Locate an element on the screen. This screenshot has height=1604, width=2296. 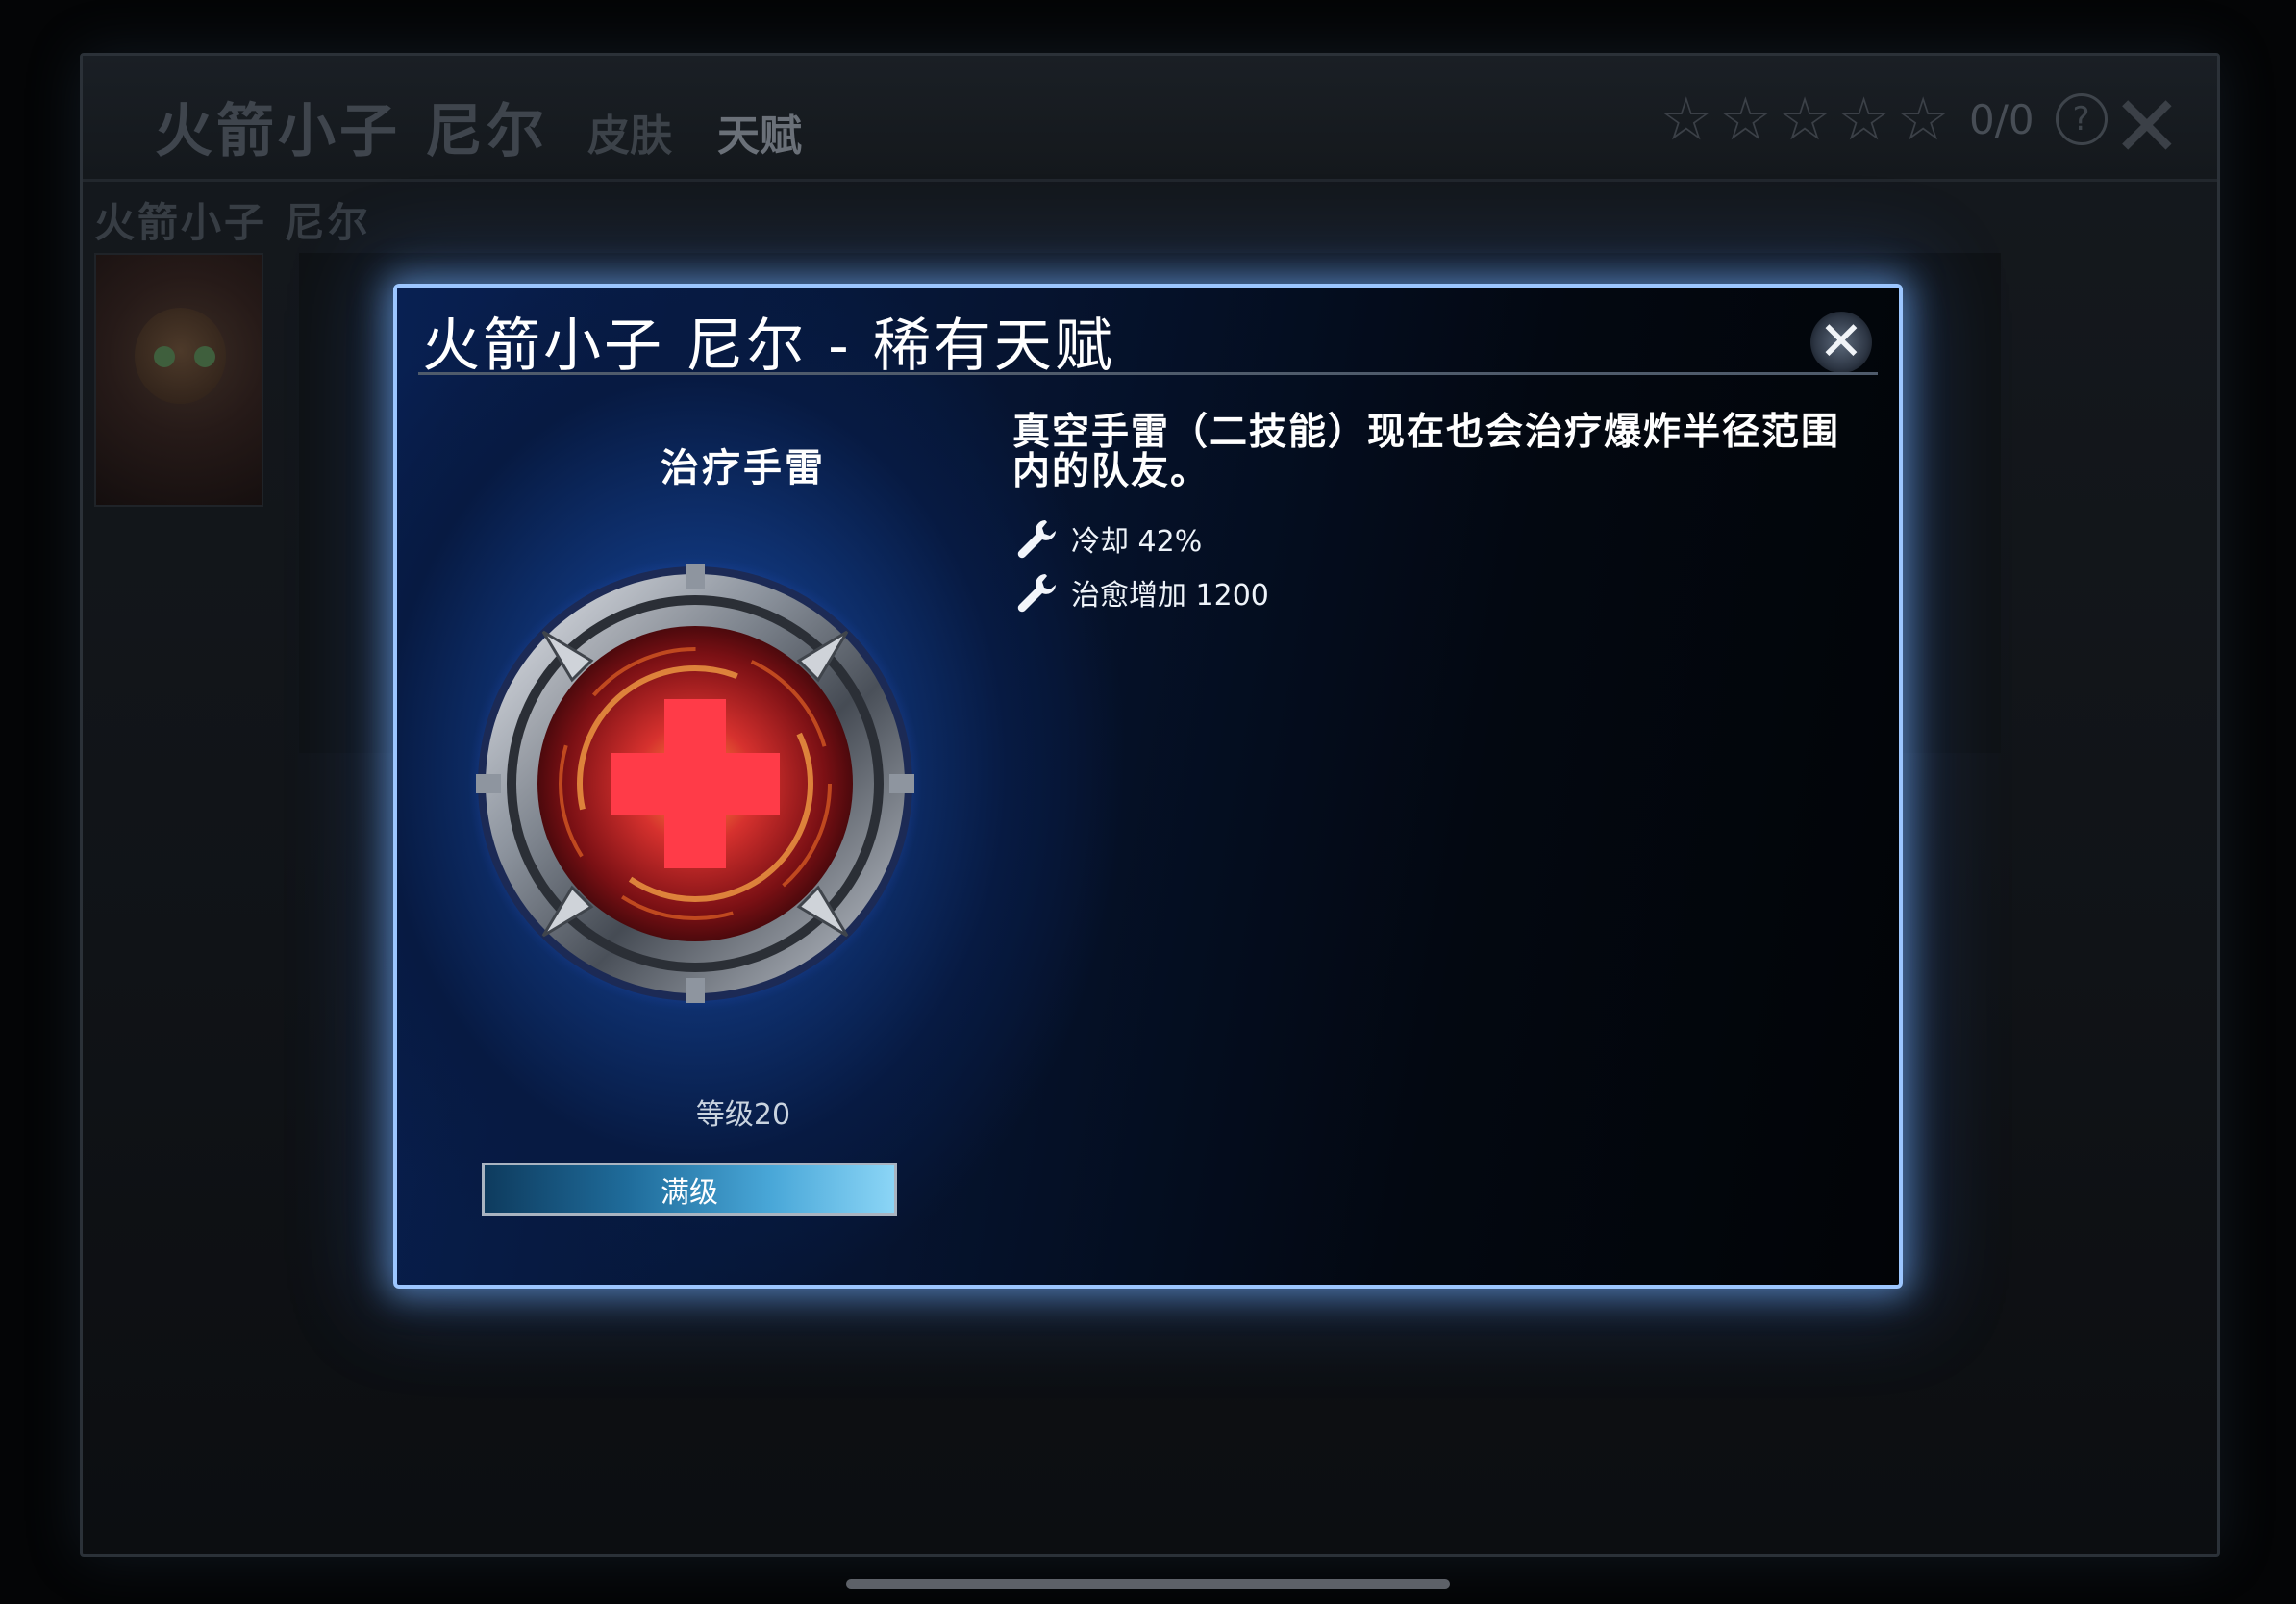
dialog-title: 火箭小子 尼尔 - 稀有天赋 is located at coordinates (768, 346).